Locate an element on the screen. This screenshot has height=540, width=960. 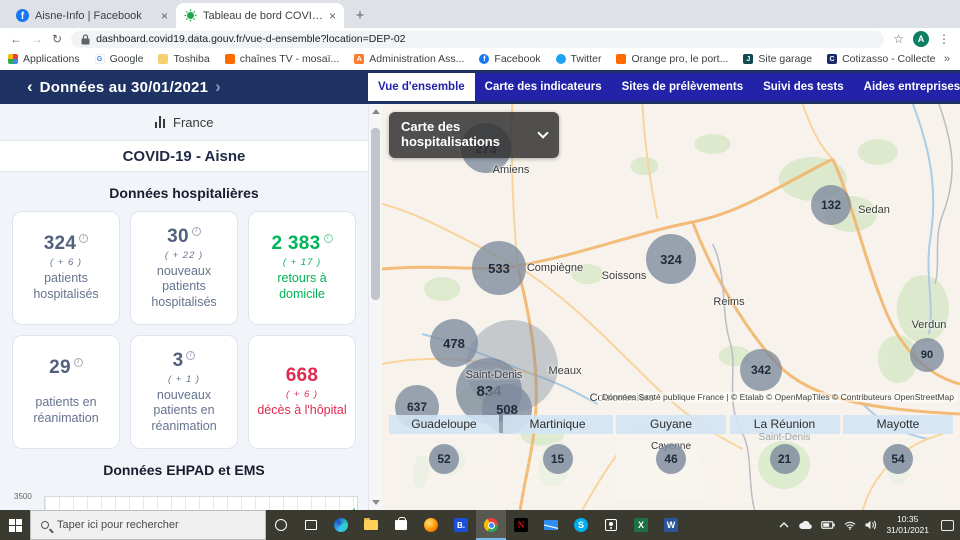
inset-title: Guyane is located at coordinates (671, 424).